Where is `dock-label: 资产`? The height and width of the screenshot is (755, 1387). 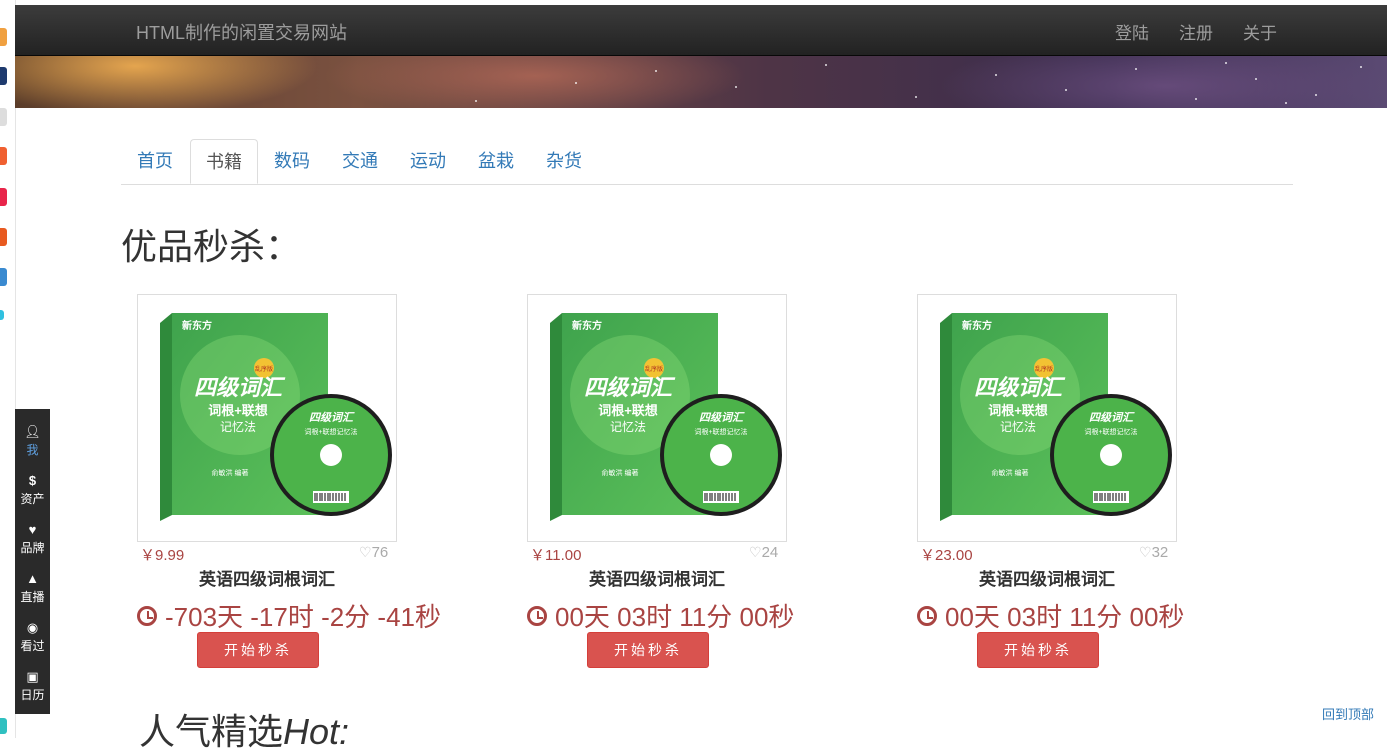 dock-label: 资产 is located at coordinates (32, 499).